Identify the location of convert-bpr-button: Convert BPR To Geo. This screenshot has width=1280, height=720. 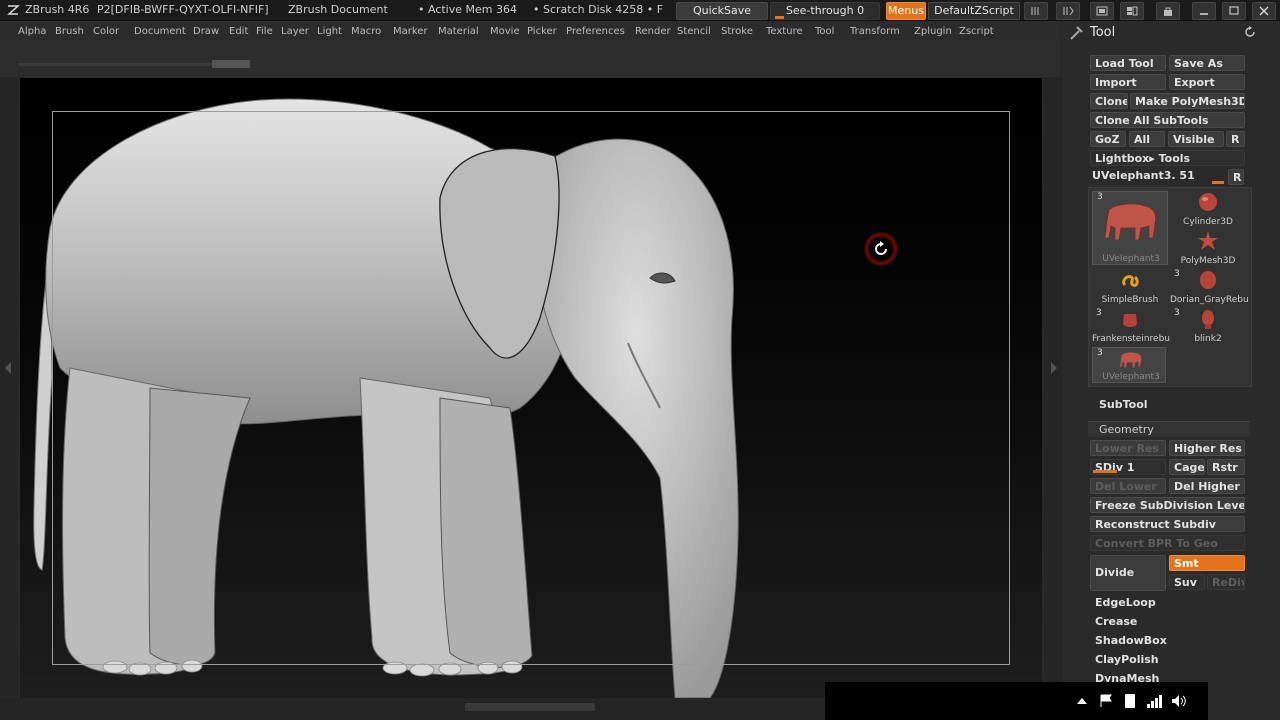
(1167, 543).